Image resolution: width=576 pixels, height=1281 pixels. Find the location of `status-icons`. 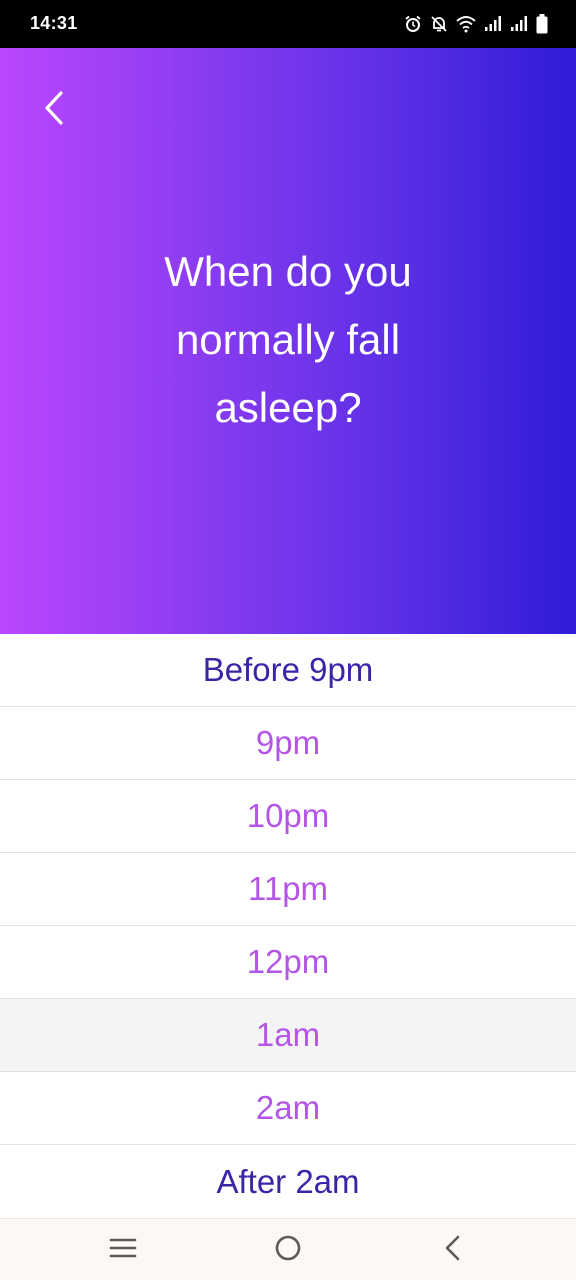

status-icons is located at coordinates (476, 24).